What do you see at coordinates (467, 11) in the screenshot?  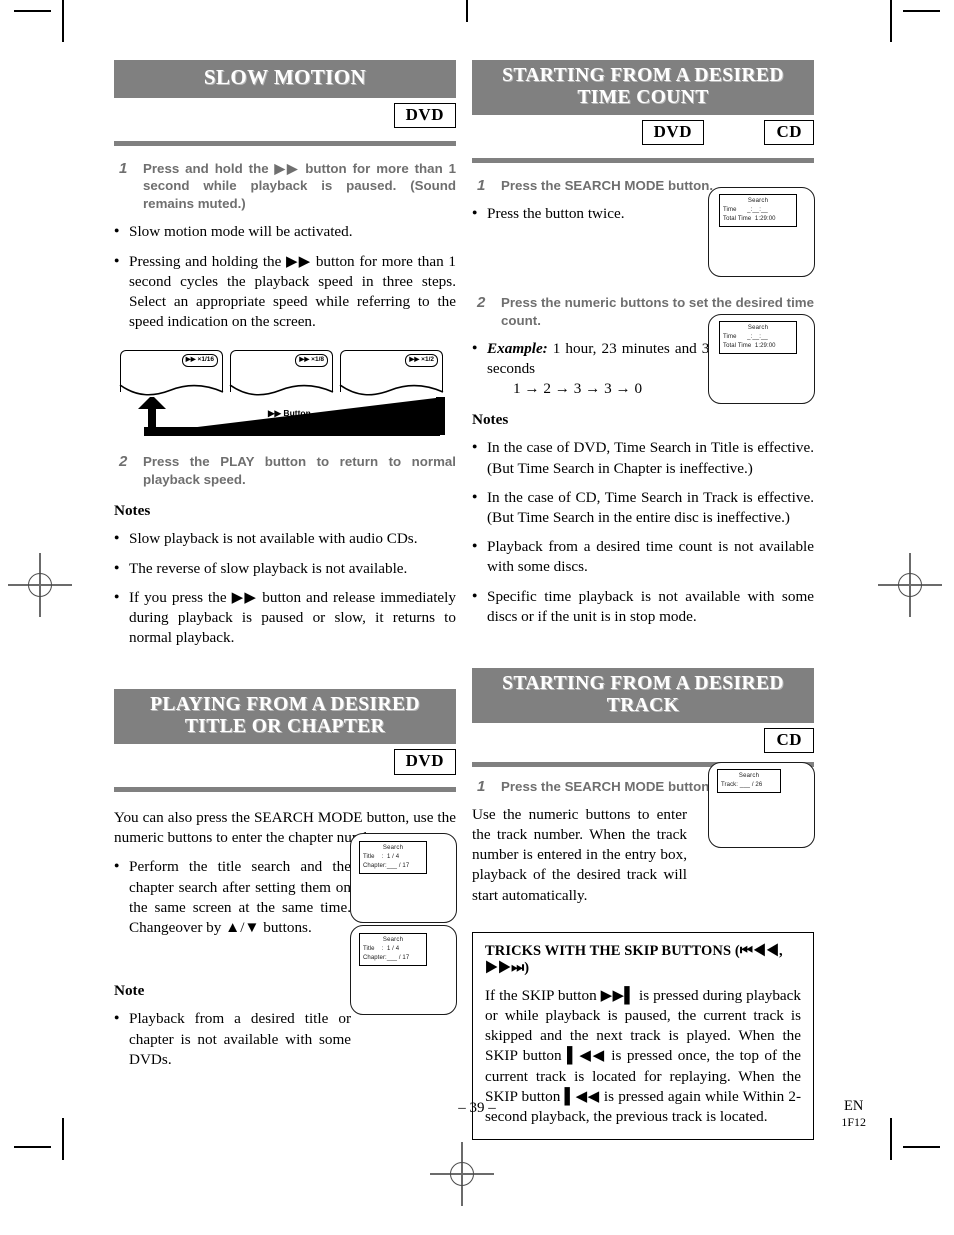 I see `crop-mark-mid-top-v` at bounding box center [467, 11].